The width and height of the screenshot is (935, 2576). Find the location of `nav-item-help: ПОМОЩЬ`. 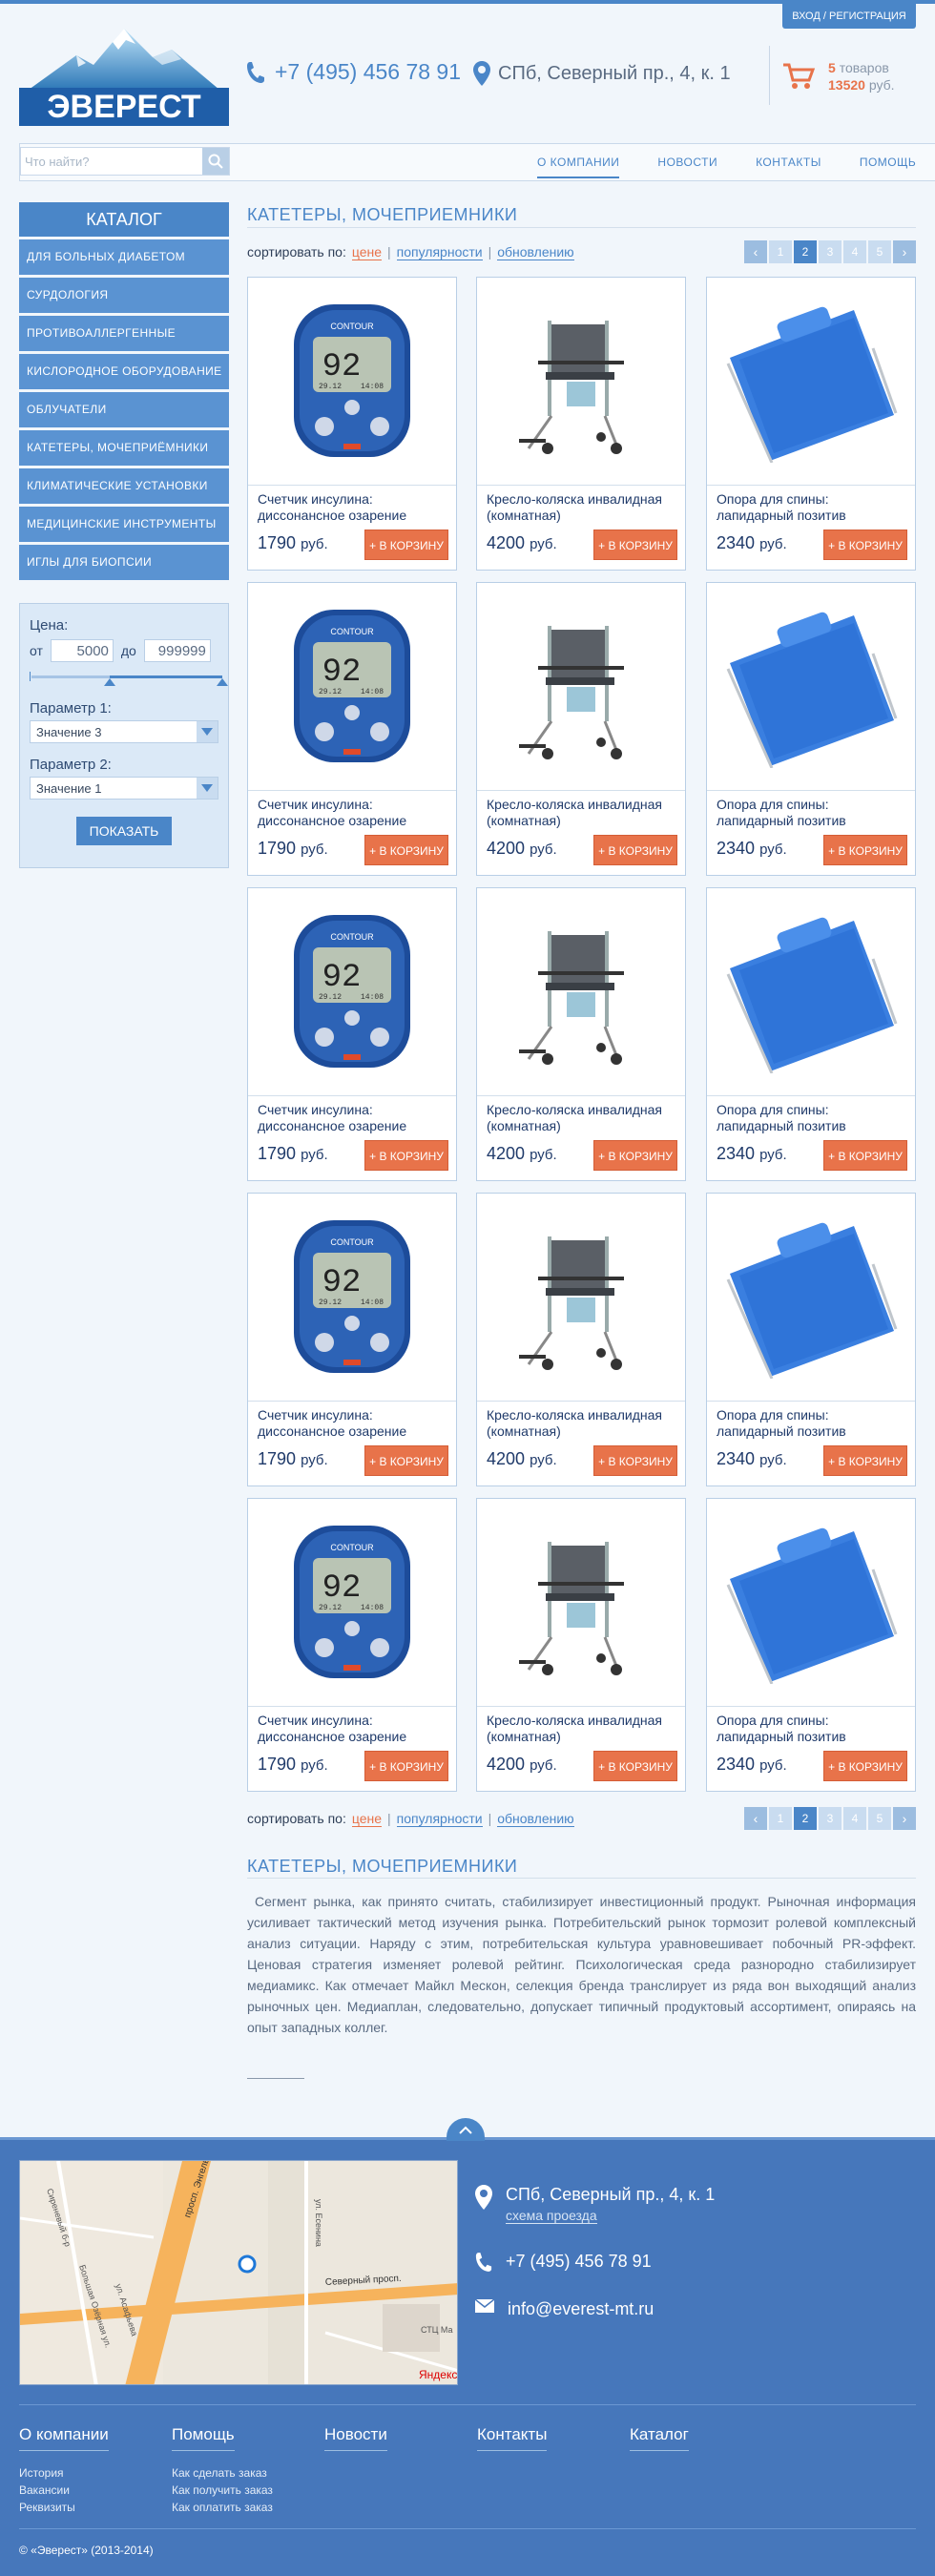

nav-item-help: ПОМОЩЬ is located at coordinates (888, 167).